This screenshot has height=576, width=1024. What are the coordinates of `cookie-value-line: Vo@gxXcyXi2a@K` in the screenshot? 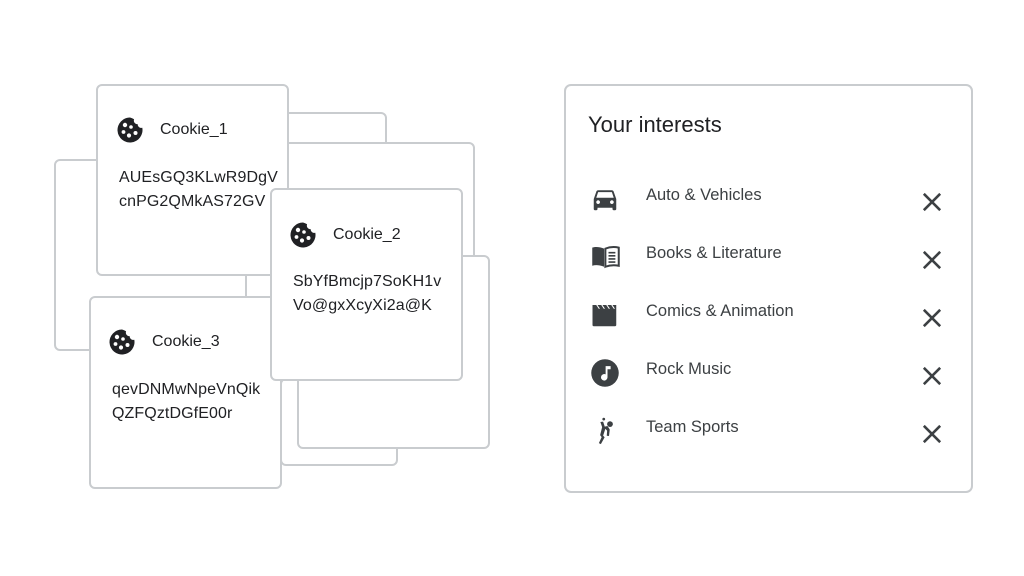 It's located at (362, 305).